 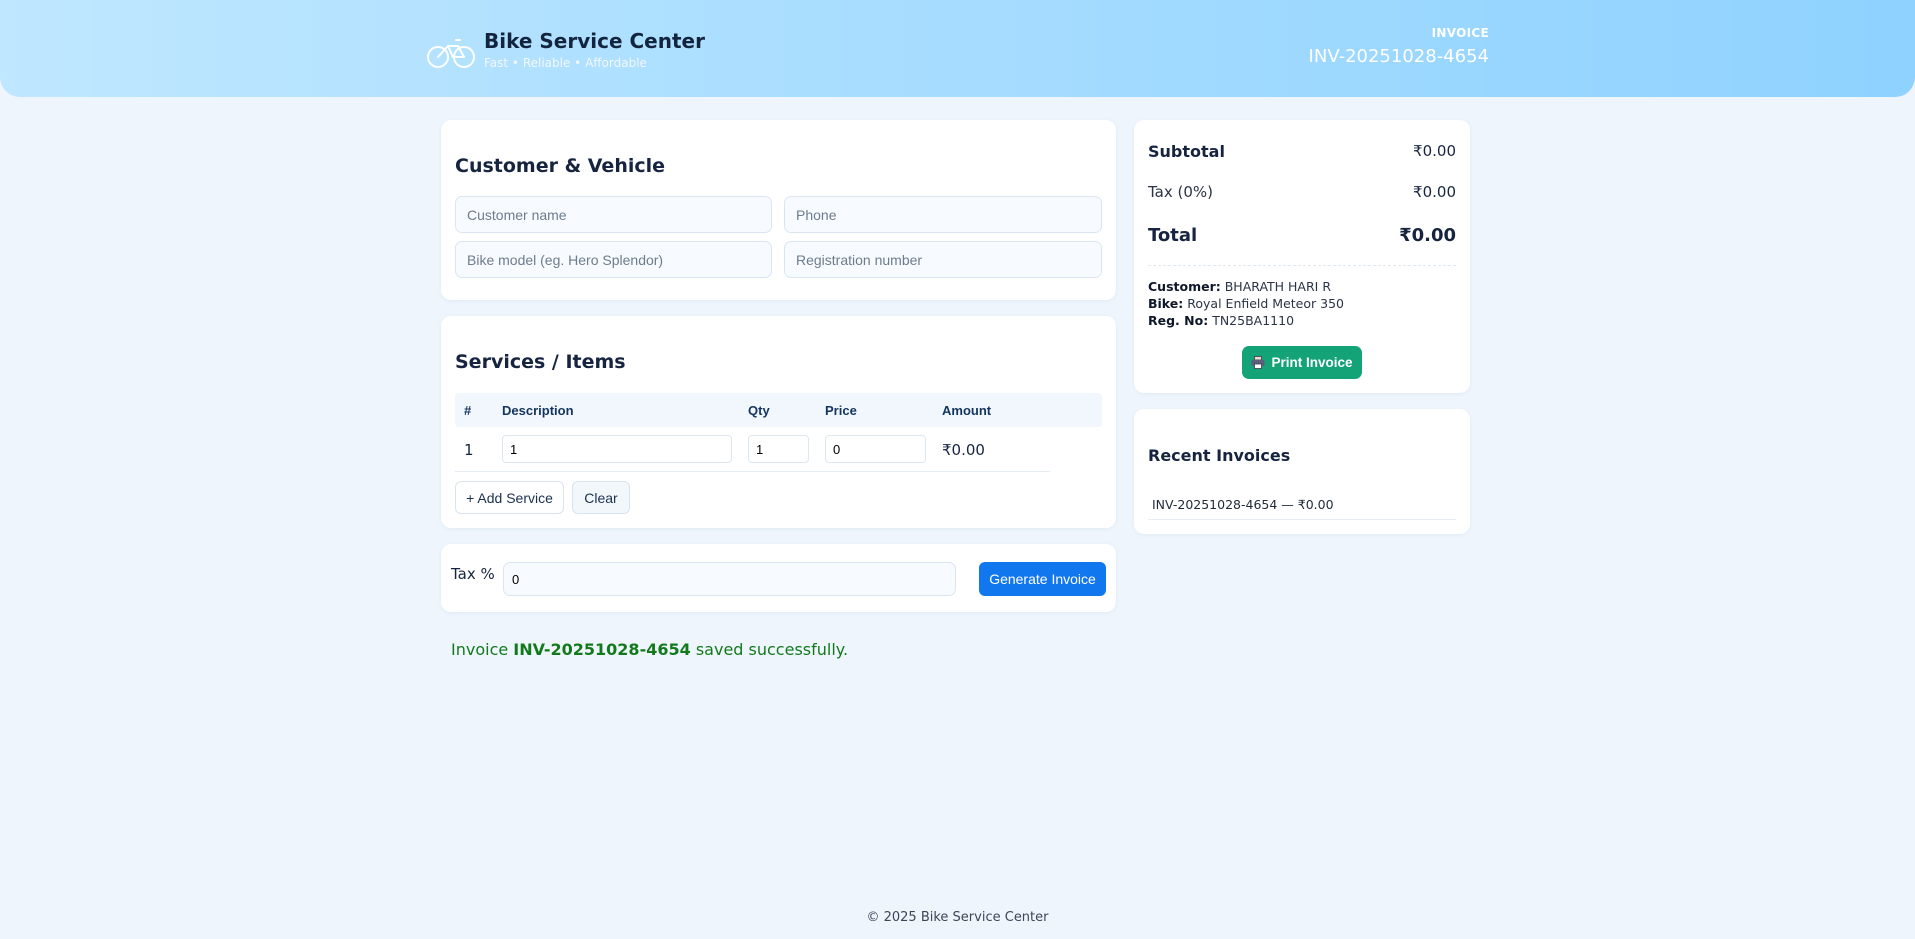 I want to click on subtotal-value: ₹0.00, so click(x=1434, y=151).